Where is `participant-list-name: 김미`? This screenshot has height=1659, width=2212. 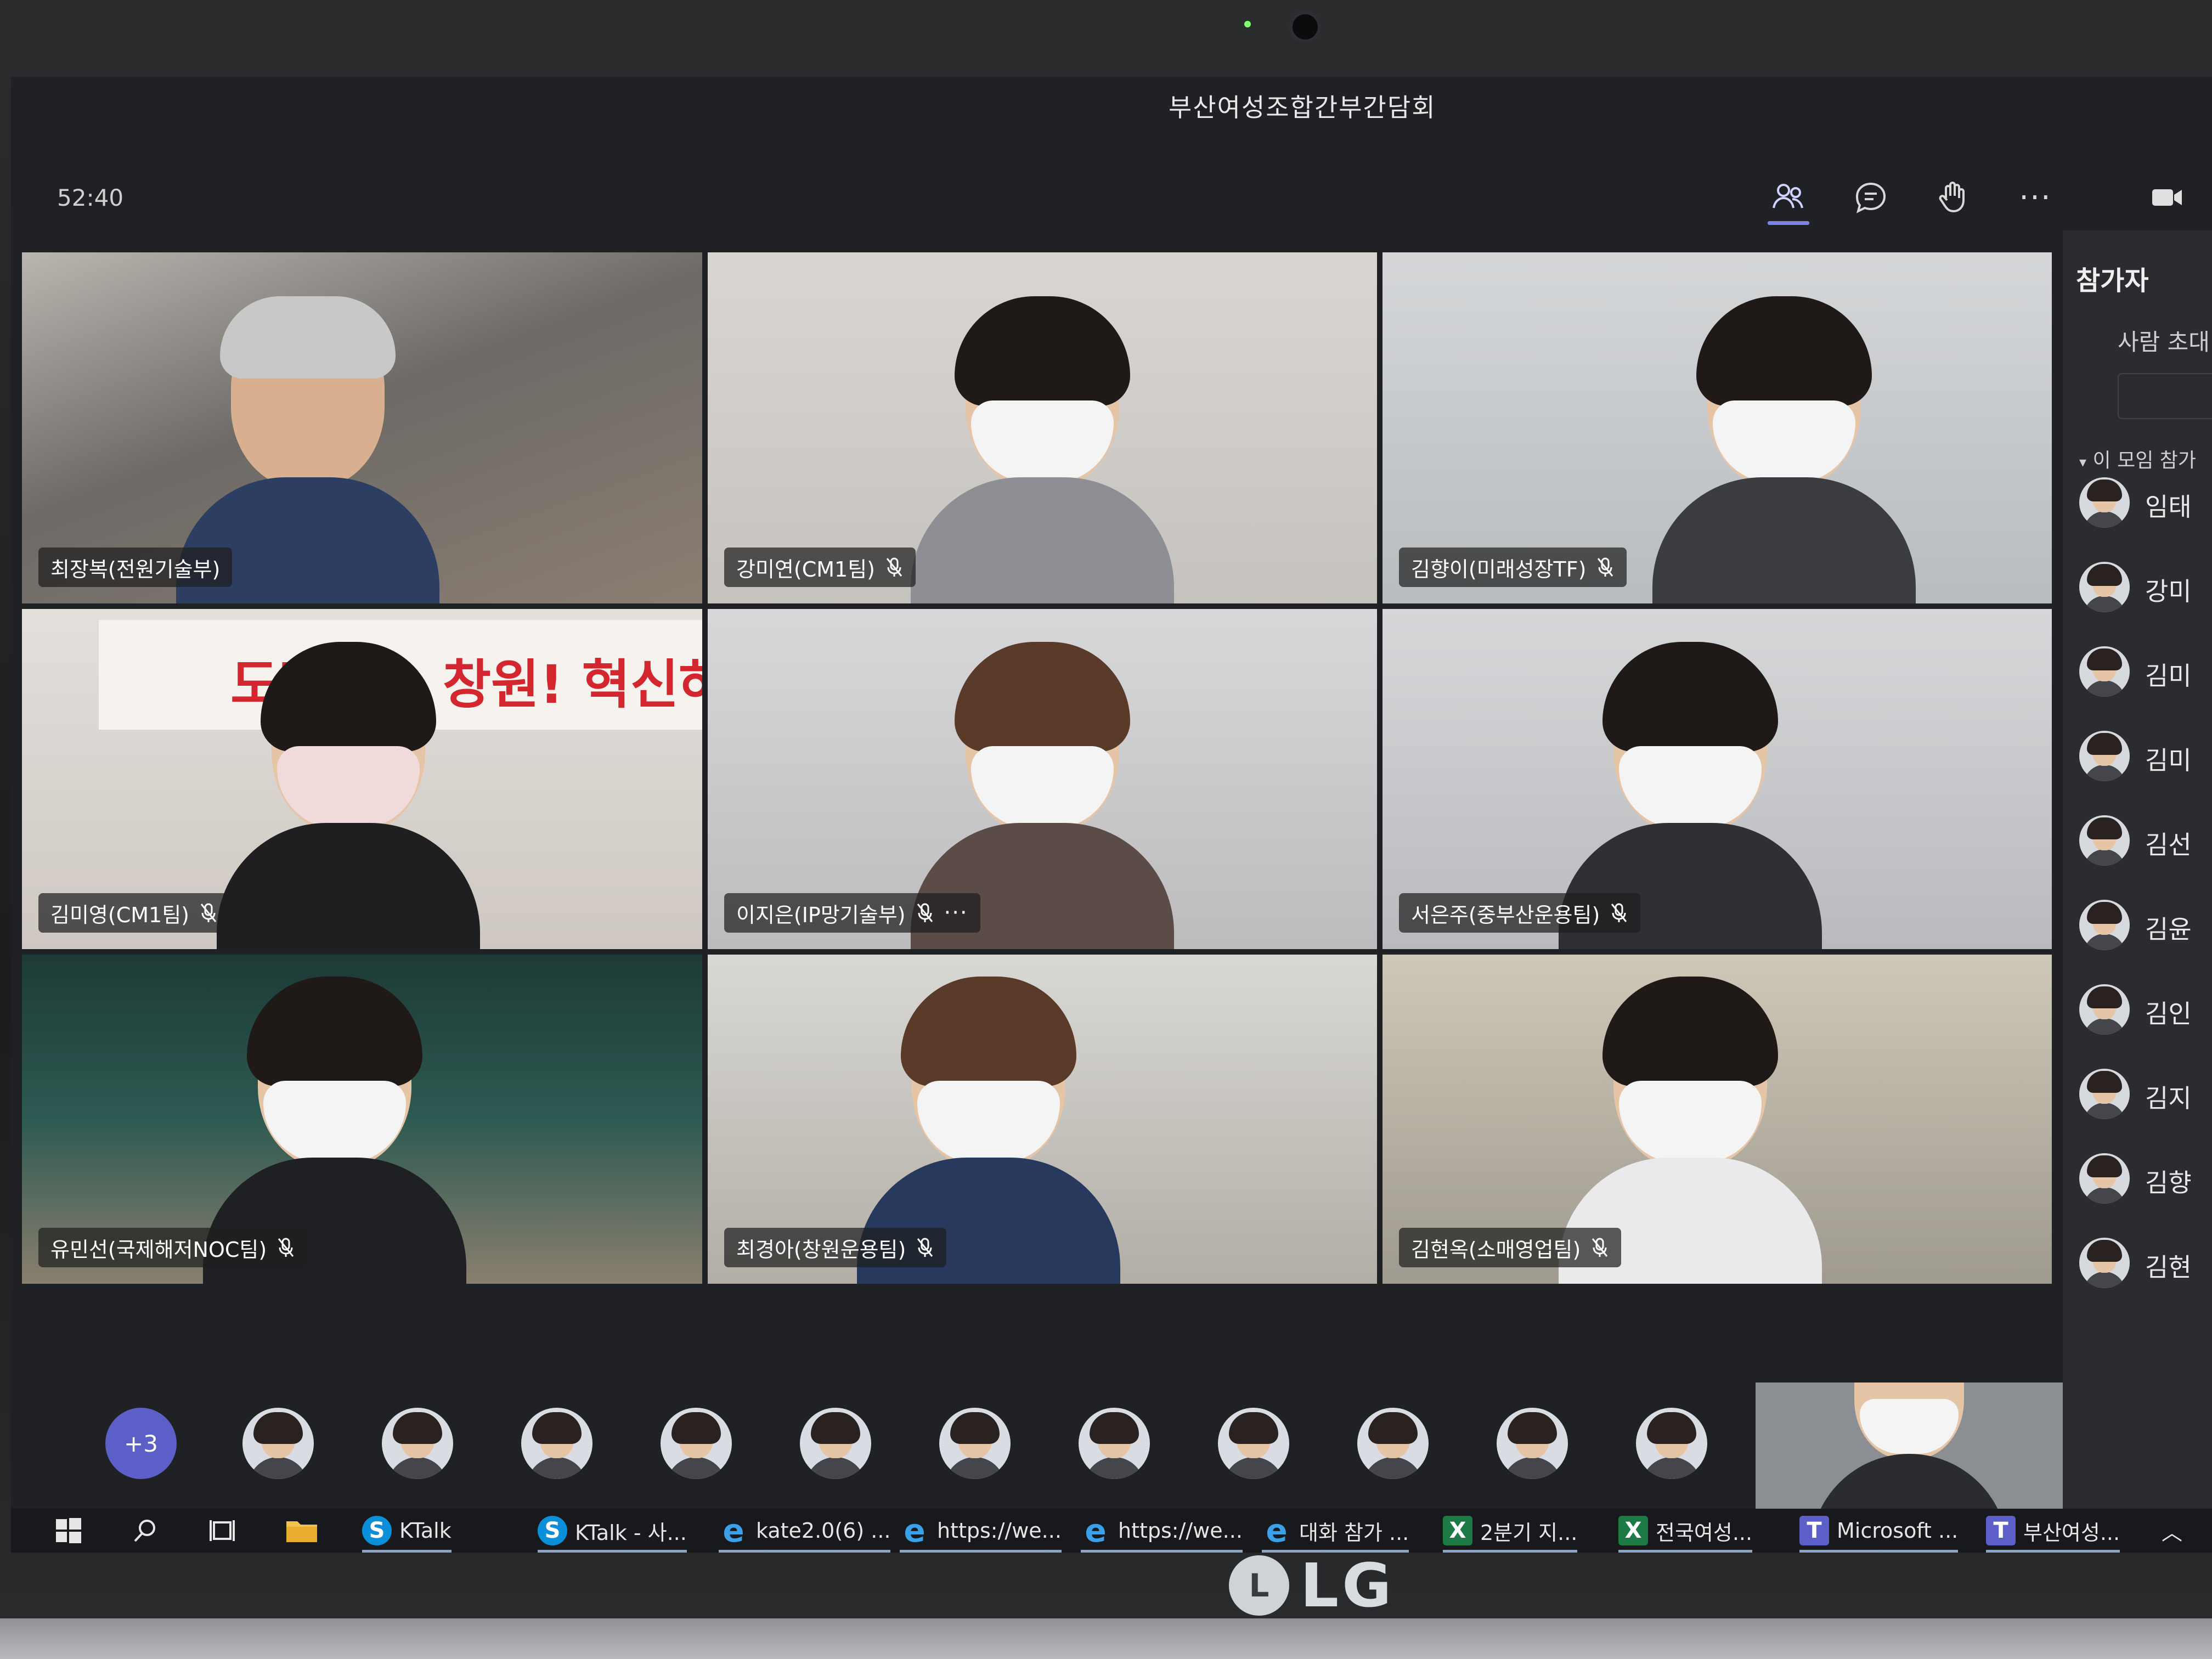
participant-list-name: 김미 is located at coordinates (2169, 761).